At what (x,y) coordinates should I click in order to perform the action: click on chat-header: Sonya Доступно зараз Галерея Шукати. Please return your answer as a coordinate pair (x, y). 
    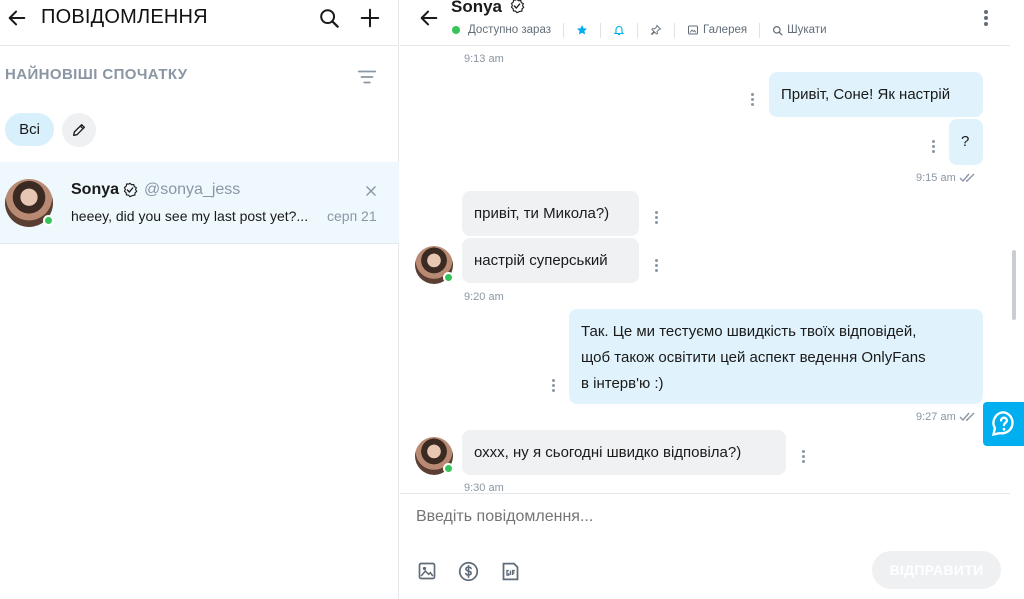
    Looking at the image, I should click on (705, 23).